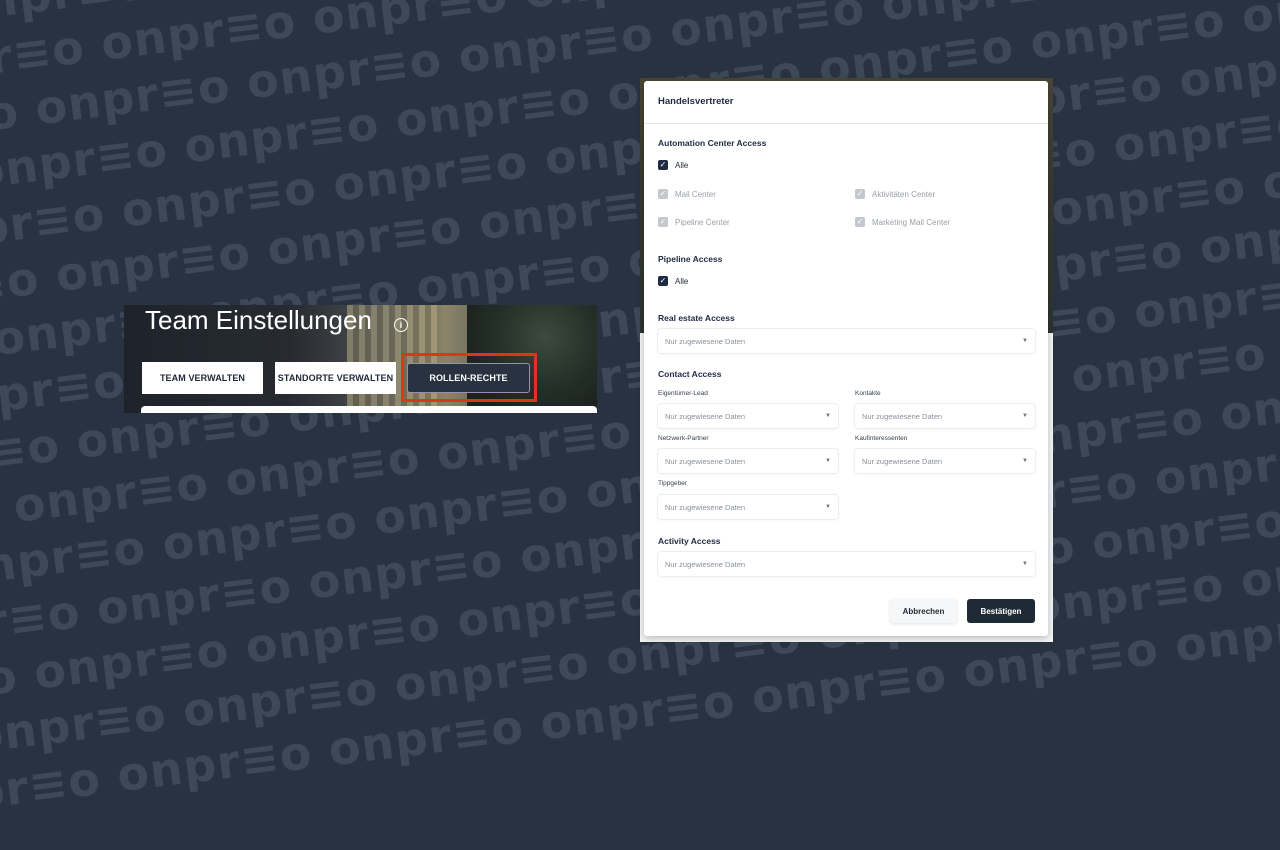  What do you see at coordinates (401, 325) in the screenshot?
I see `info-icon: i` at bounding box center [401, 325].